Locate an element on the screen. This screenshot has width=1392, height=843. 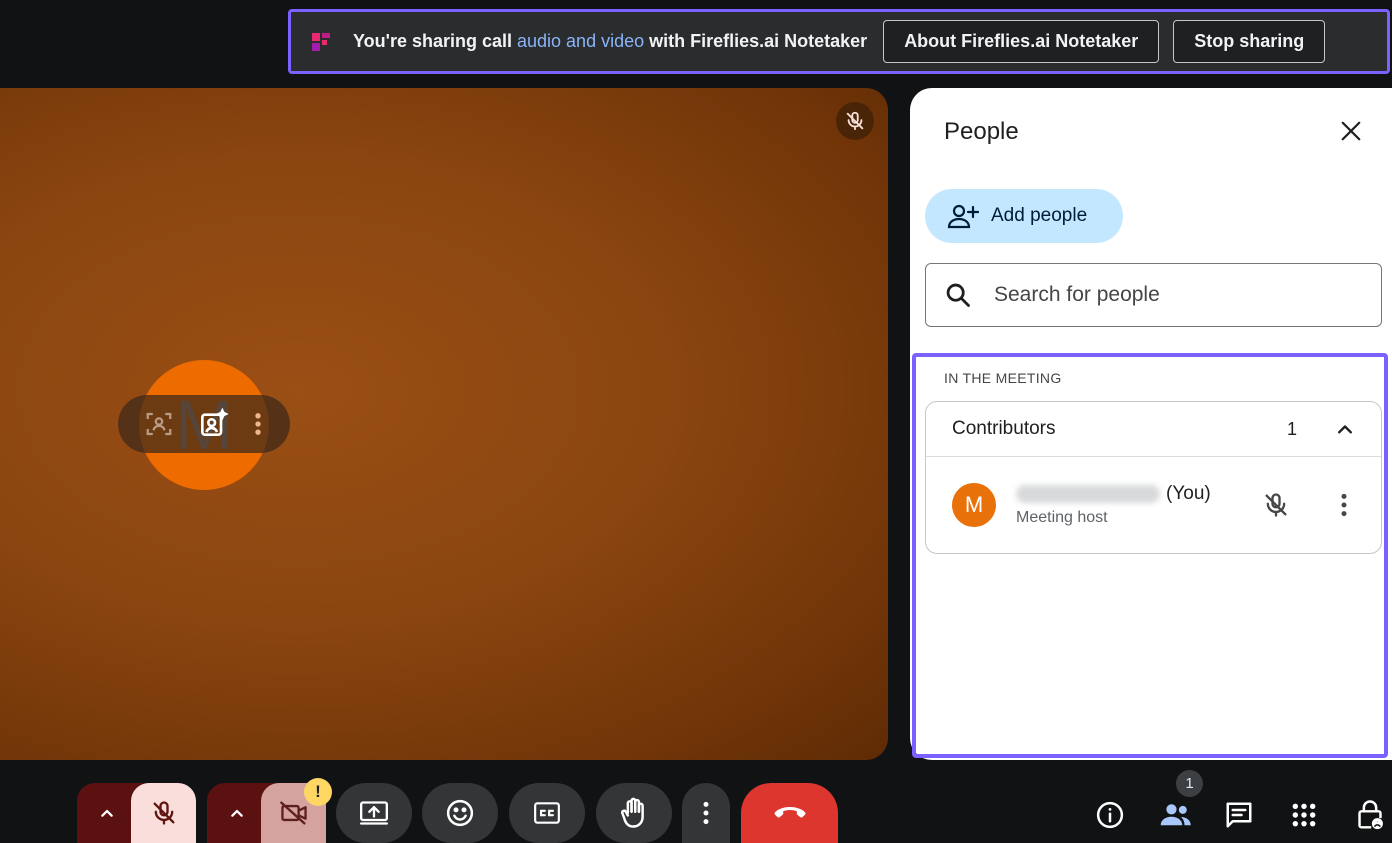
panel-title: People is located at coordinates (981, 131).